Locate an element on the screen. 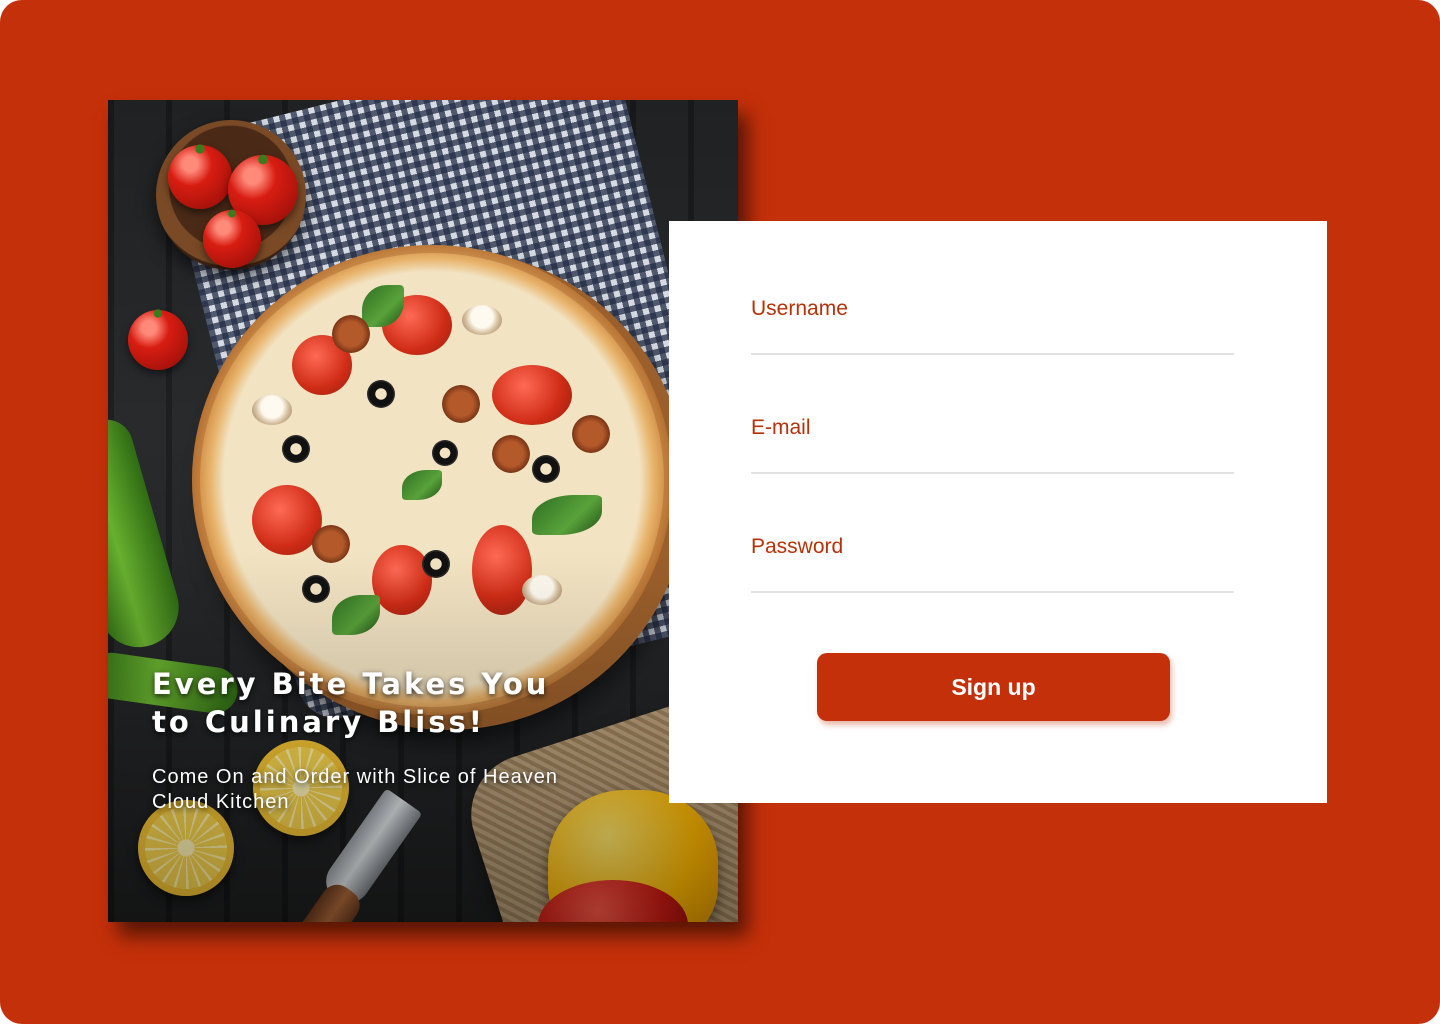  password-field-group: Password is located at coordinates (992, 564).